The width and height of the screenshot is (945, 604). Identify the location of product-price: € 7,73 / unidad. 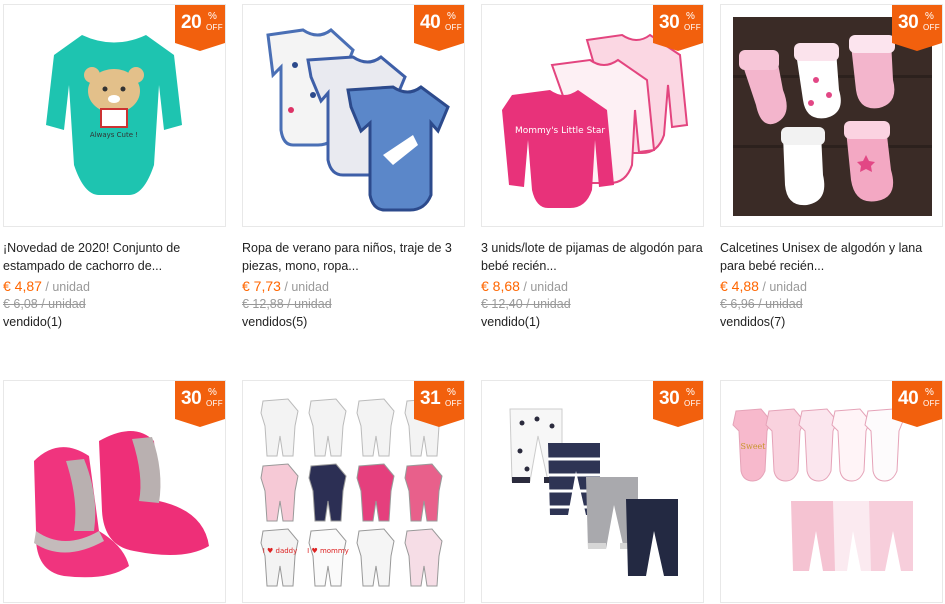
(354, 287).